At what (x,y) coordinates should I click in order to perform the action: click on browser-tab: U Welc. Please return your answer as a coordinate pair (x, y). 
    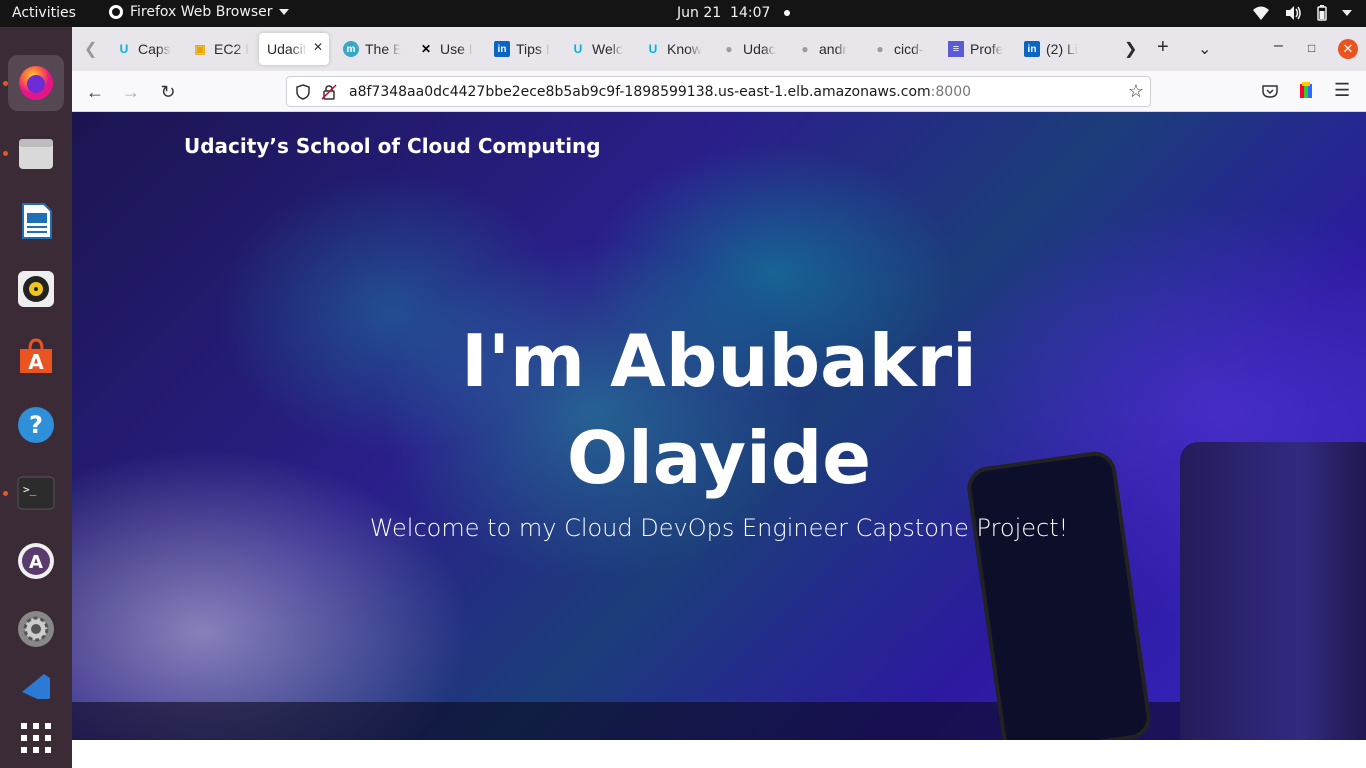
    Looking at the image, I should click on (595, 49).